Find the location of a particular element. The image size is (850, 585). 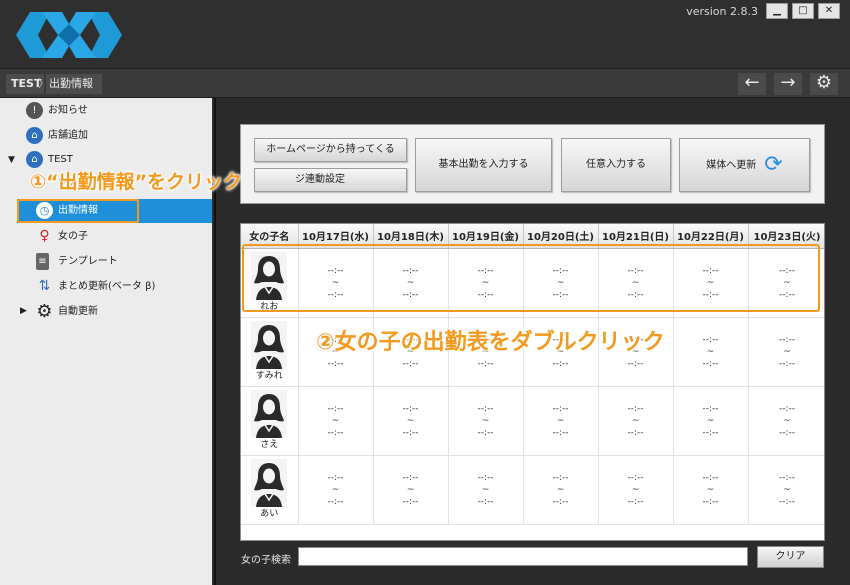

sidebar-annotation-outline is located at coordinates (78, 211).